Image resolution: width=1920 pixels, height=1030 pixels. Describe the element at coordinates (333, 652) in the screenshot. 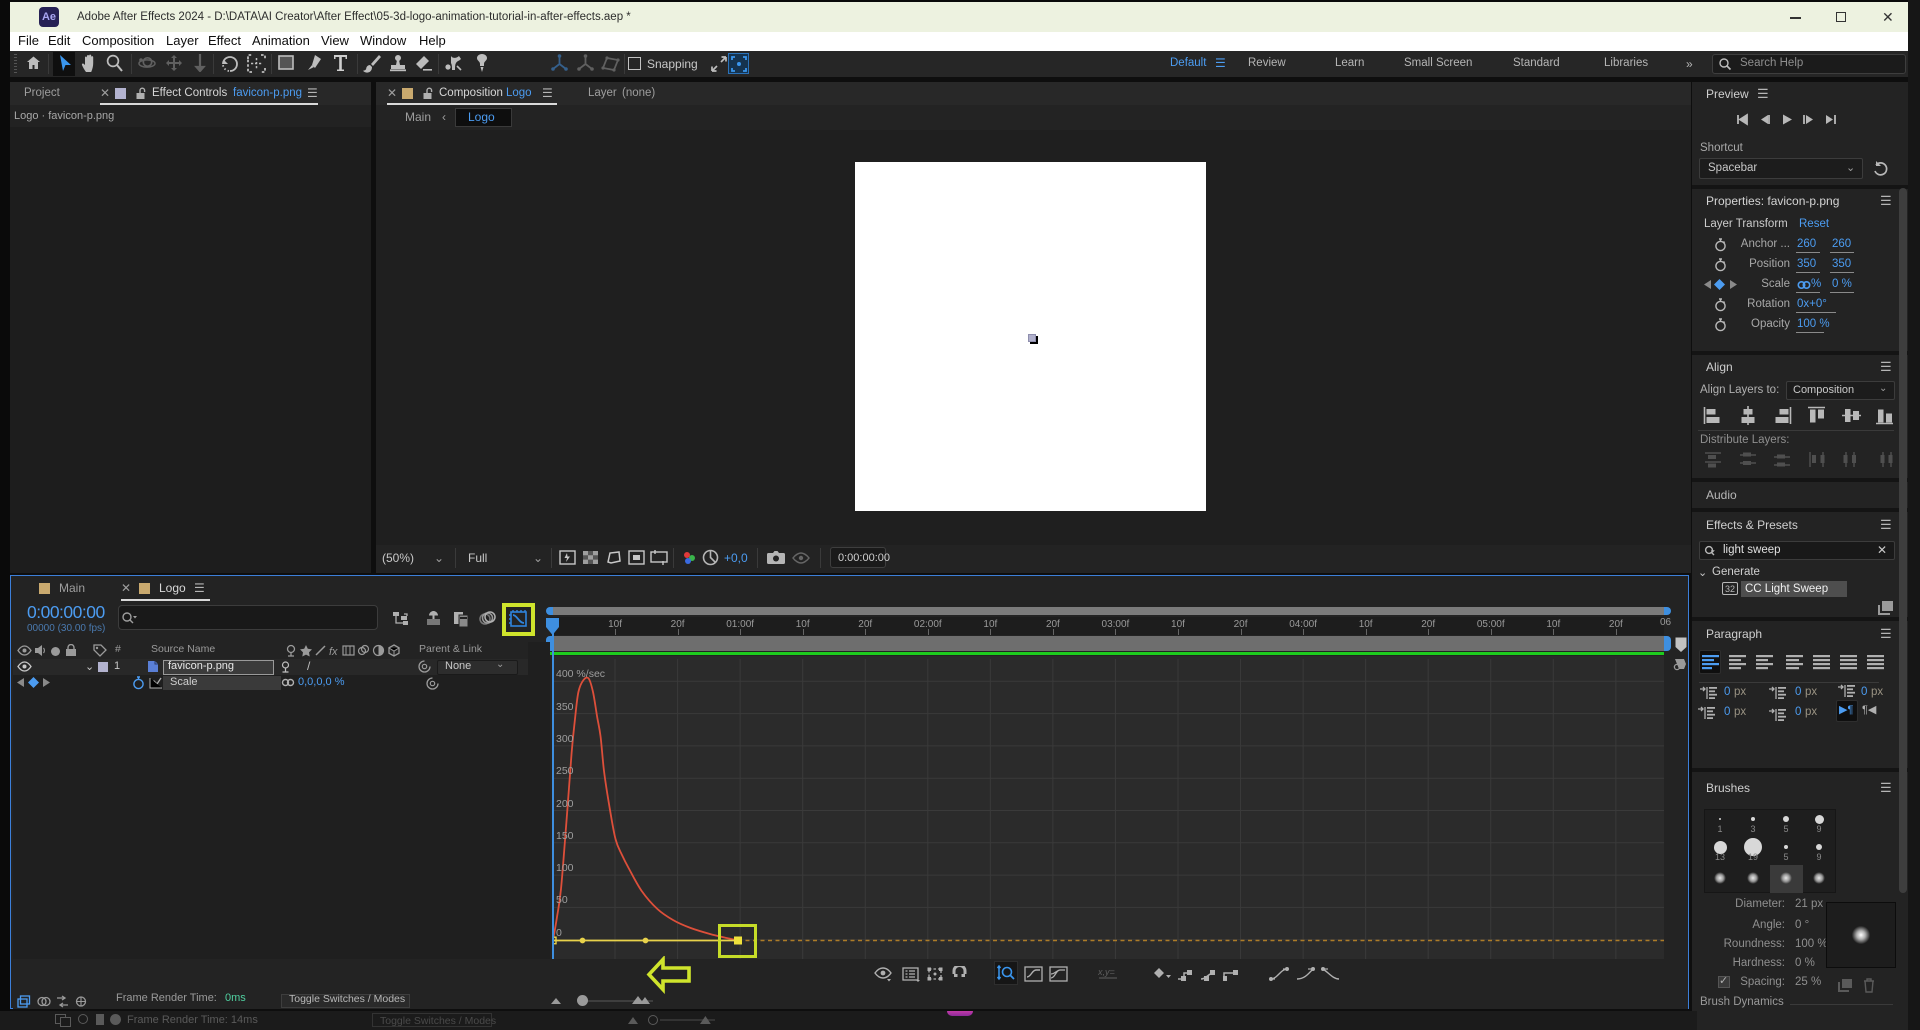

I see `svg-text: fx` at that location.